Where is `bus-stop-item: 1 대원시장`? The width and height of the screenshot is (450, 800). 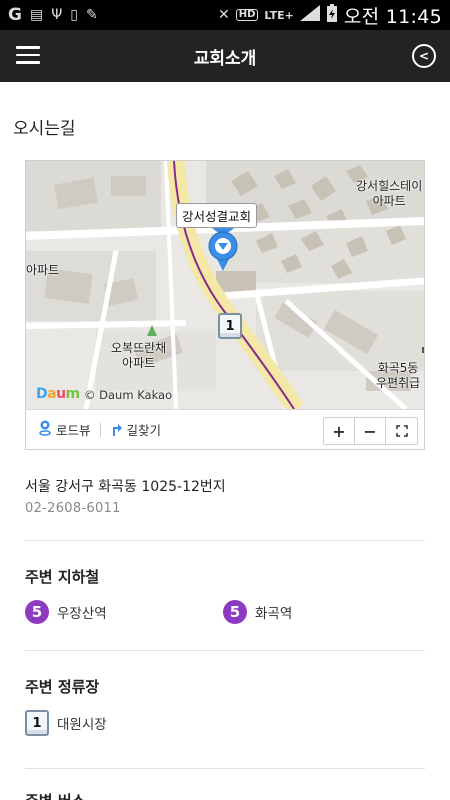
bus-stop-item: 1 대원시장 is located at coordinates (66, 723).